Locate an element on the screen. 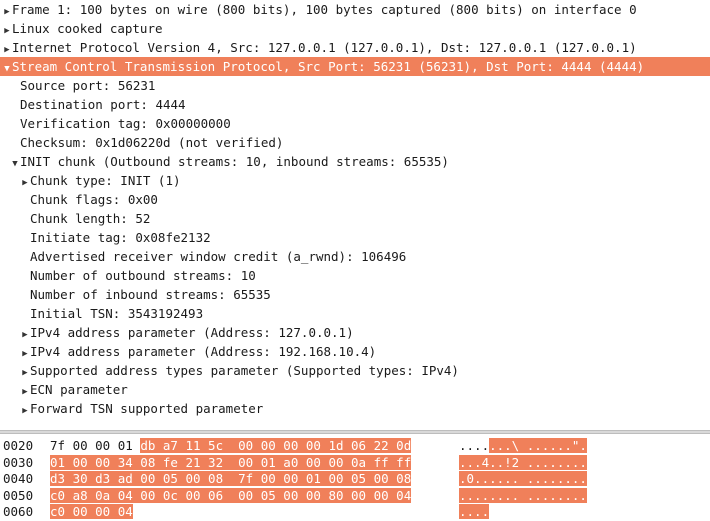 The image size is (710, 521). tree-row-label: Initial TSN: 3543192493 is located at coordinates (117, 313).